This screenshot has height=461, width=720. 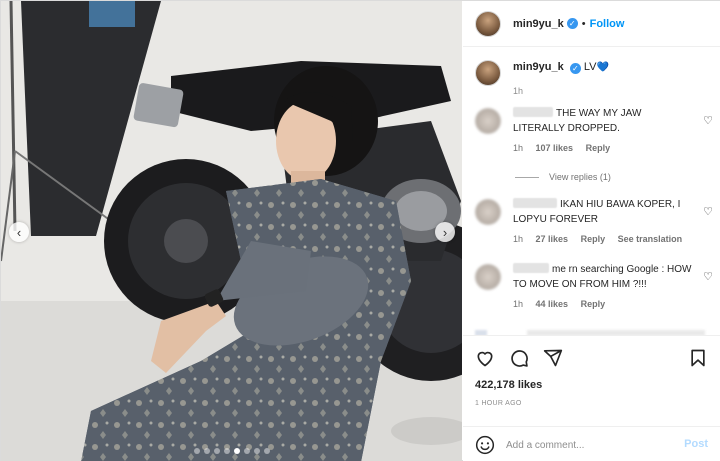 I want to click on like-count: 422,178 likes, so click(x=508, y=385).